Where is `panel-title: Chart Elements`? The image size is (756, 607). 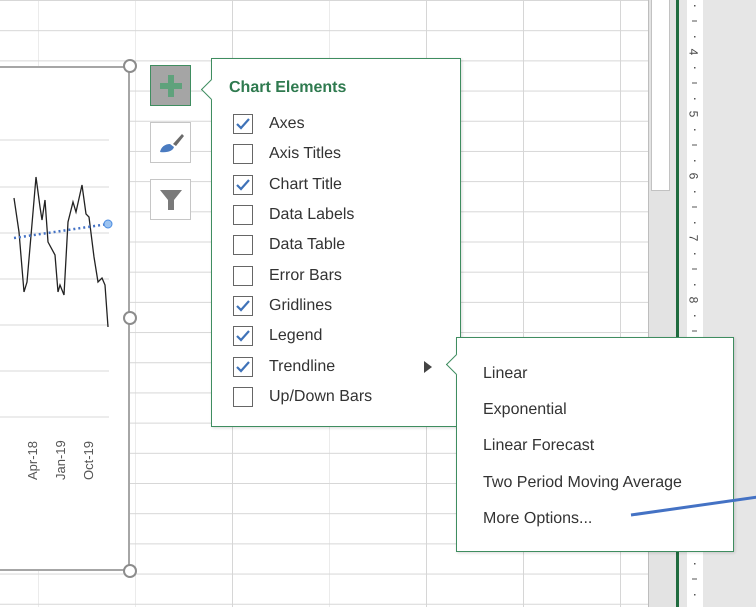 panel-title: Chart Elements is located at coordinates (287, 88).